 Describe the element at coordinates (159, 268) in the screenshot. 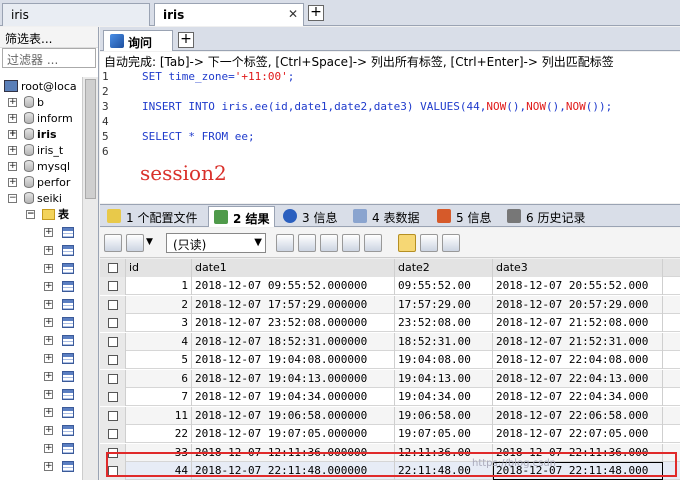

I see `column-header: id` at that location.